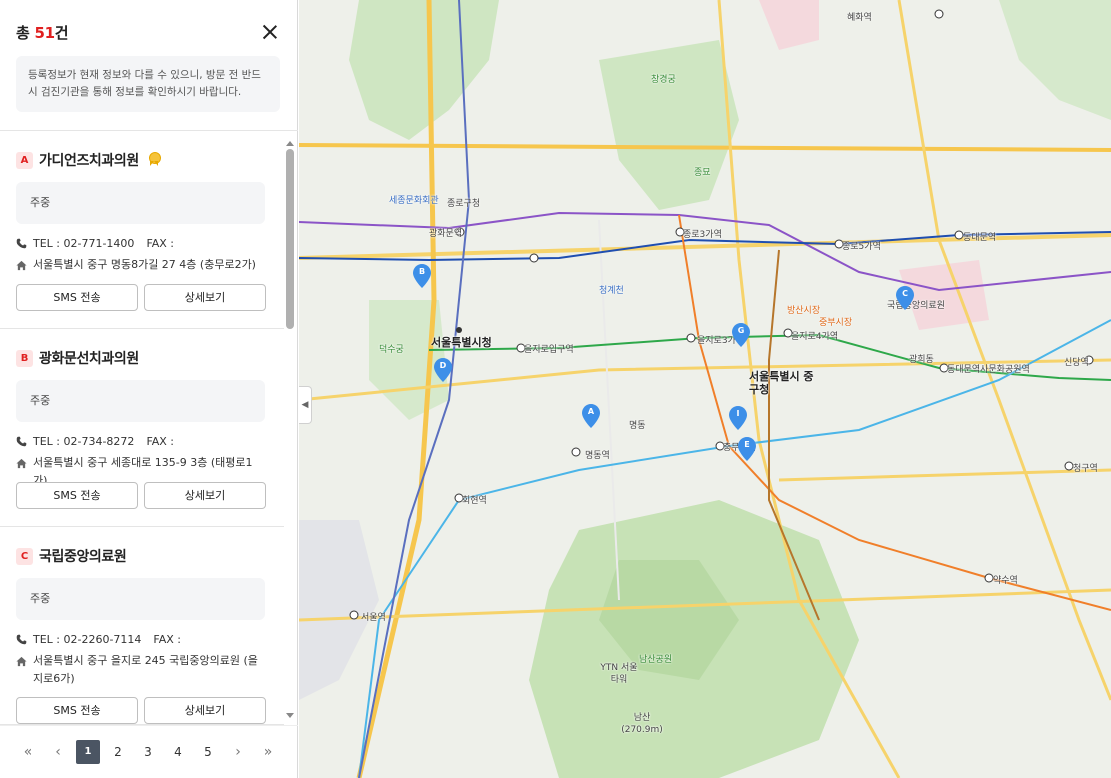 The image size is (1111, 778). Describe the element at coordinates (160, 441) in the screenshot. I see `fax-text: FAX :` at that location.